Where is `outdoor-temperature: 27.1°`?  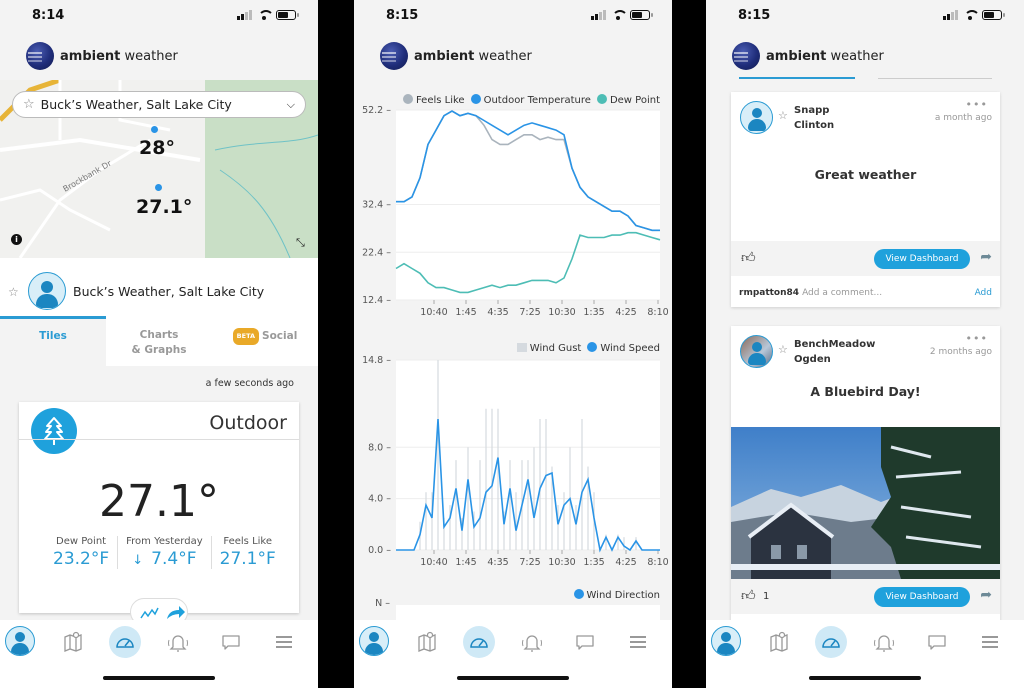
outdoor-temperature: 27.1° is located at coordinates (159, 501).